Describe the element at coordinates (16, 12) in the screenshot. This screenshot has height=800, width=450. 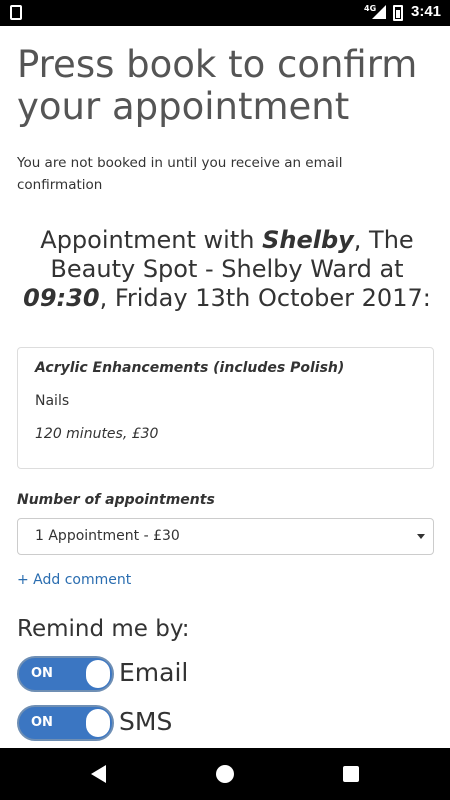
I see `sd-card-icon` at that location.